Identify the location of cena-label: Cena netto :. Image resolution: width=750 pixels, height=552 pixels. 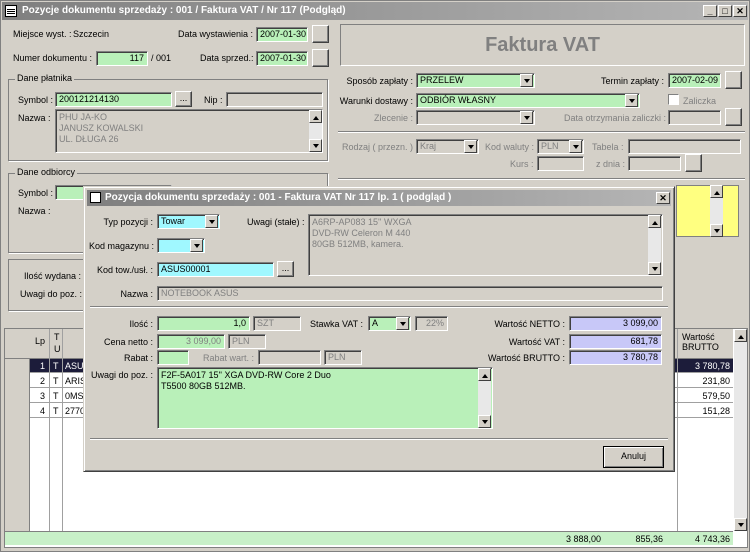
(128, 342).